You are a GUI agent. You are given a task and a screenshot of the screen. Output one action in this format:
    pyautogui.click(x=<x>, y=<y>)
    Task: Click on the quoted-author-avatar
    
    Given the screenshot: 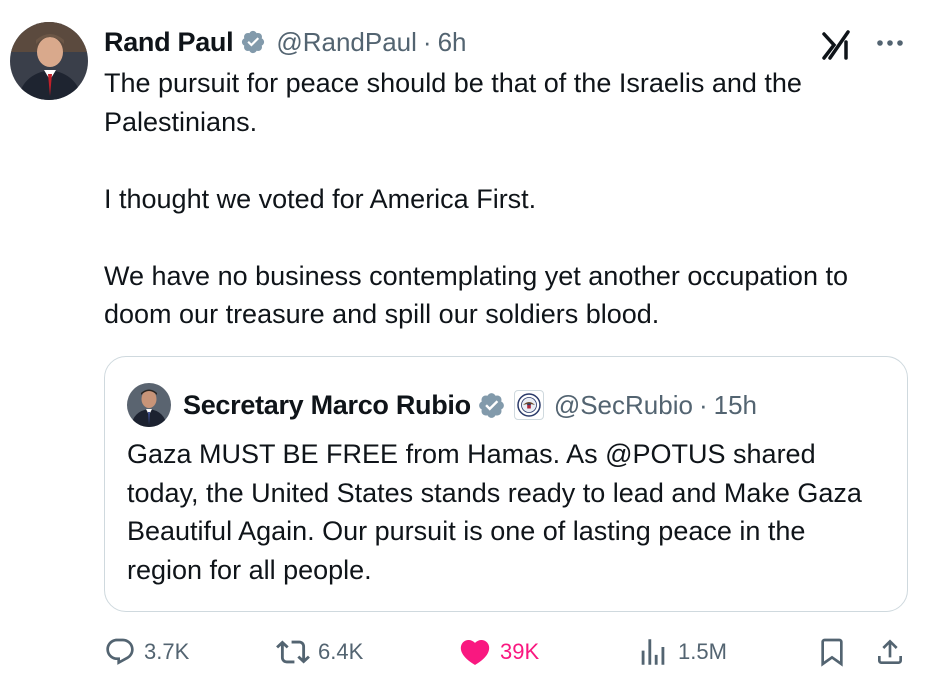 What is the action you would take?
    pyautogui.click(x=149, y=405)
    